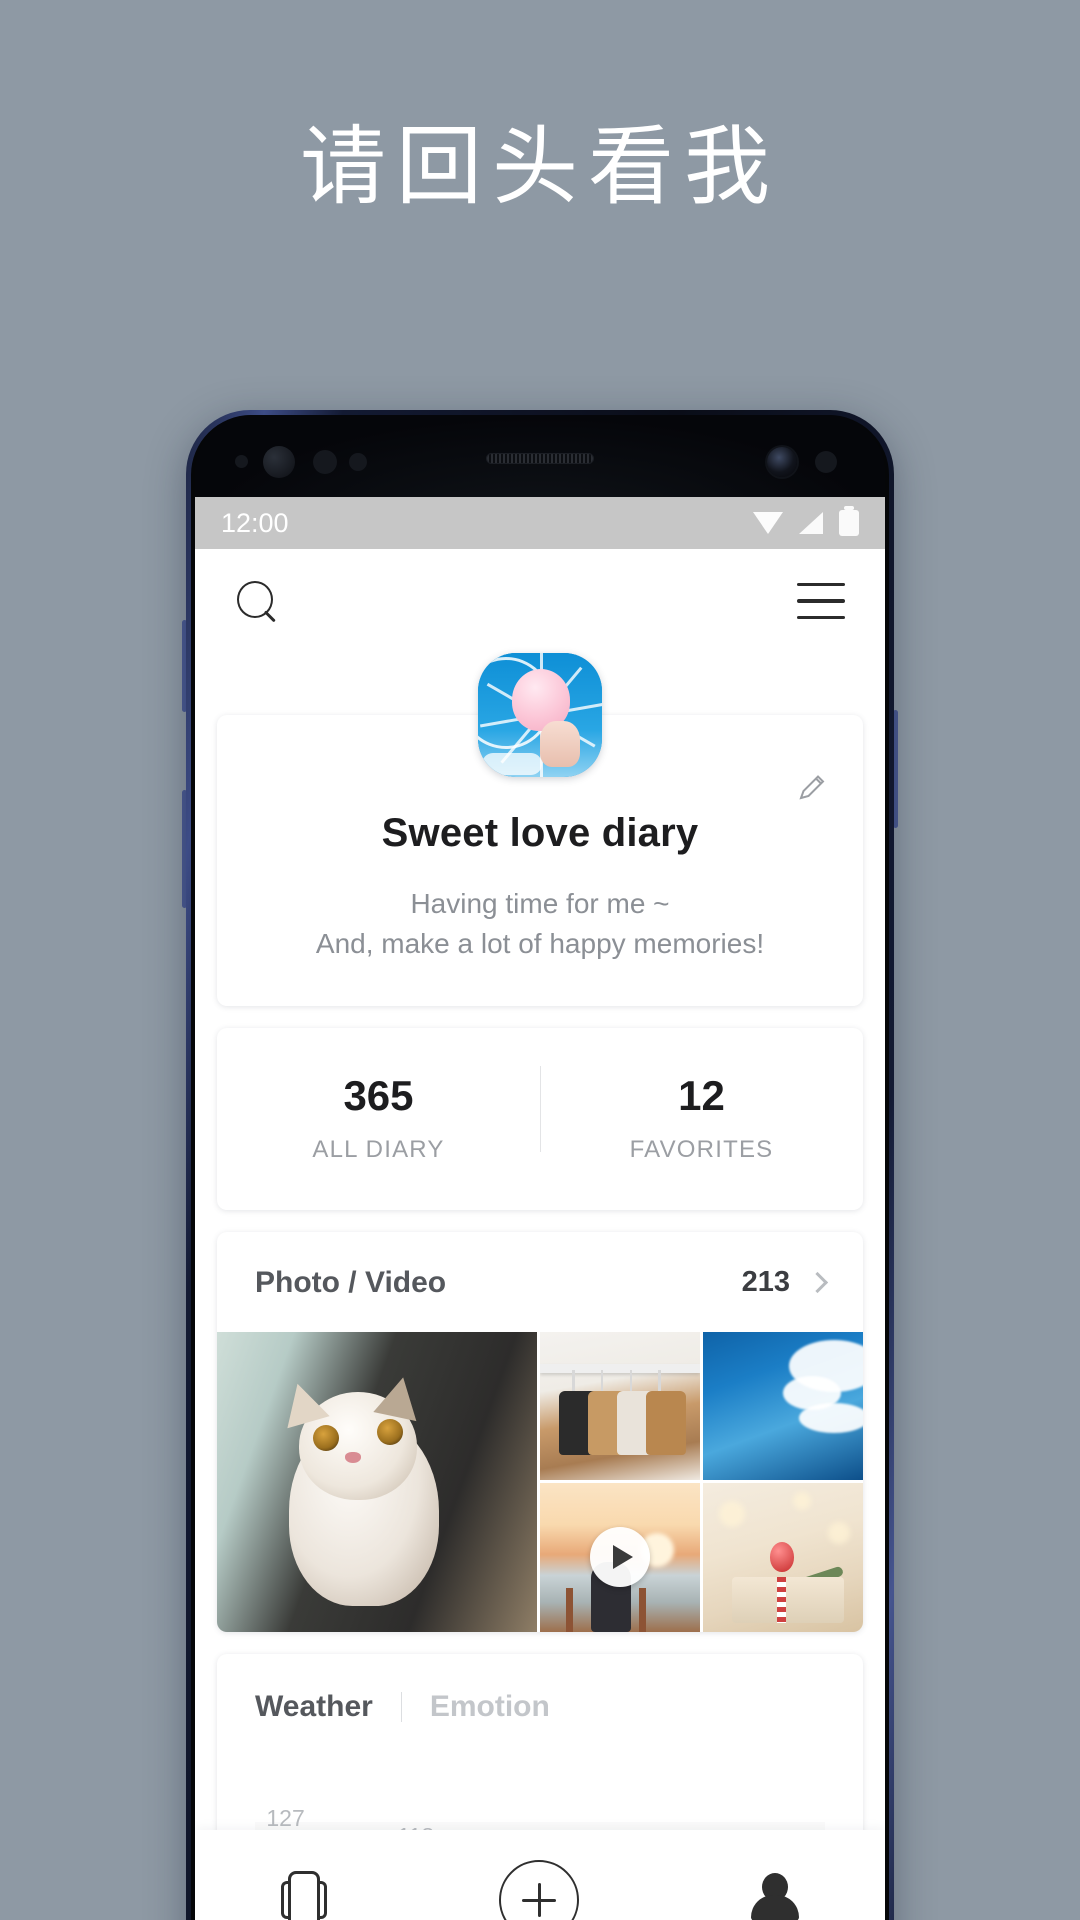  I want to click on light-sensor-icon, so click(358, 462).